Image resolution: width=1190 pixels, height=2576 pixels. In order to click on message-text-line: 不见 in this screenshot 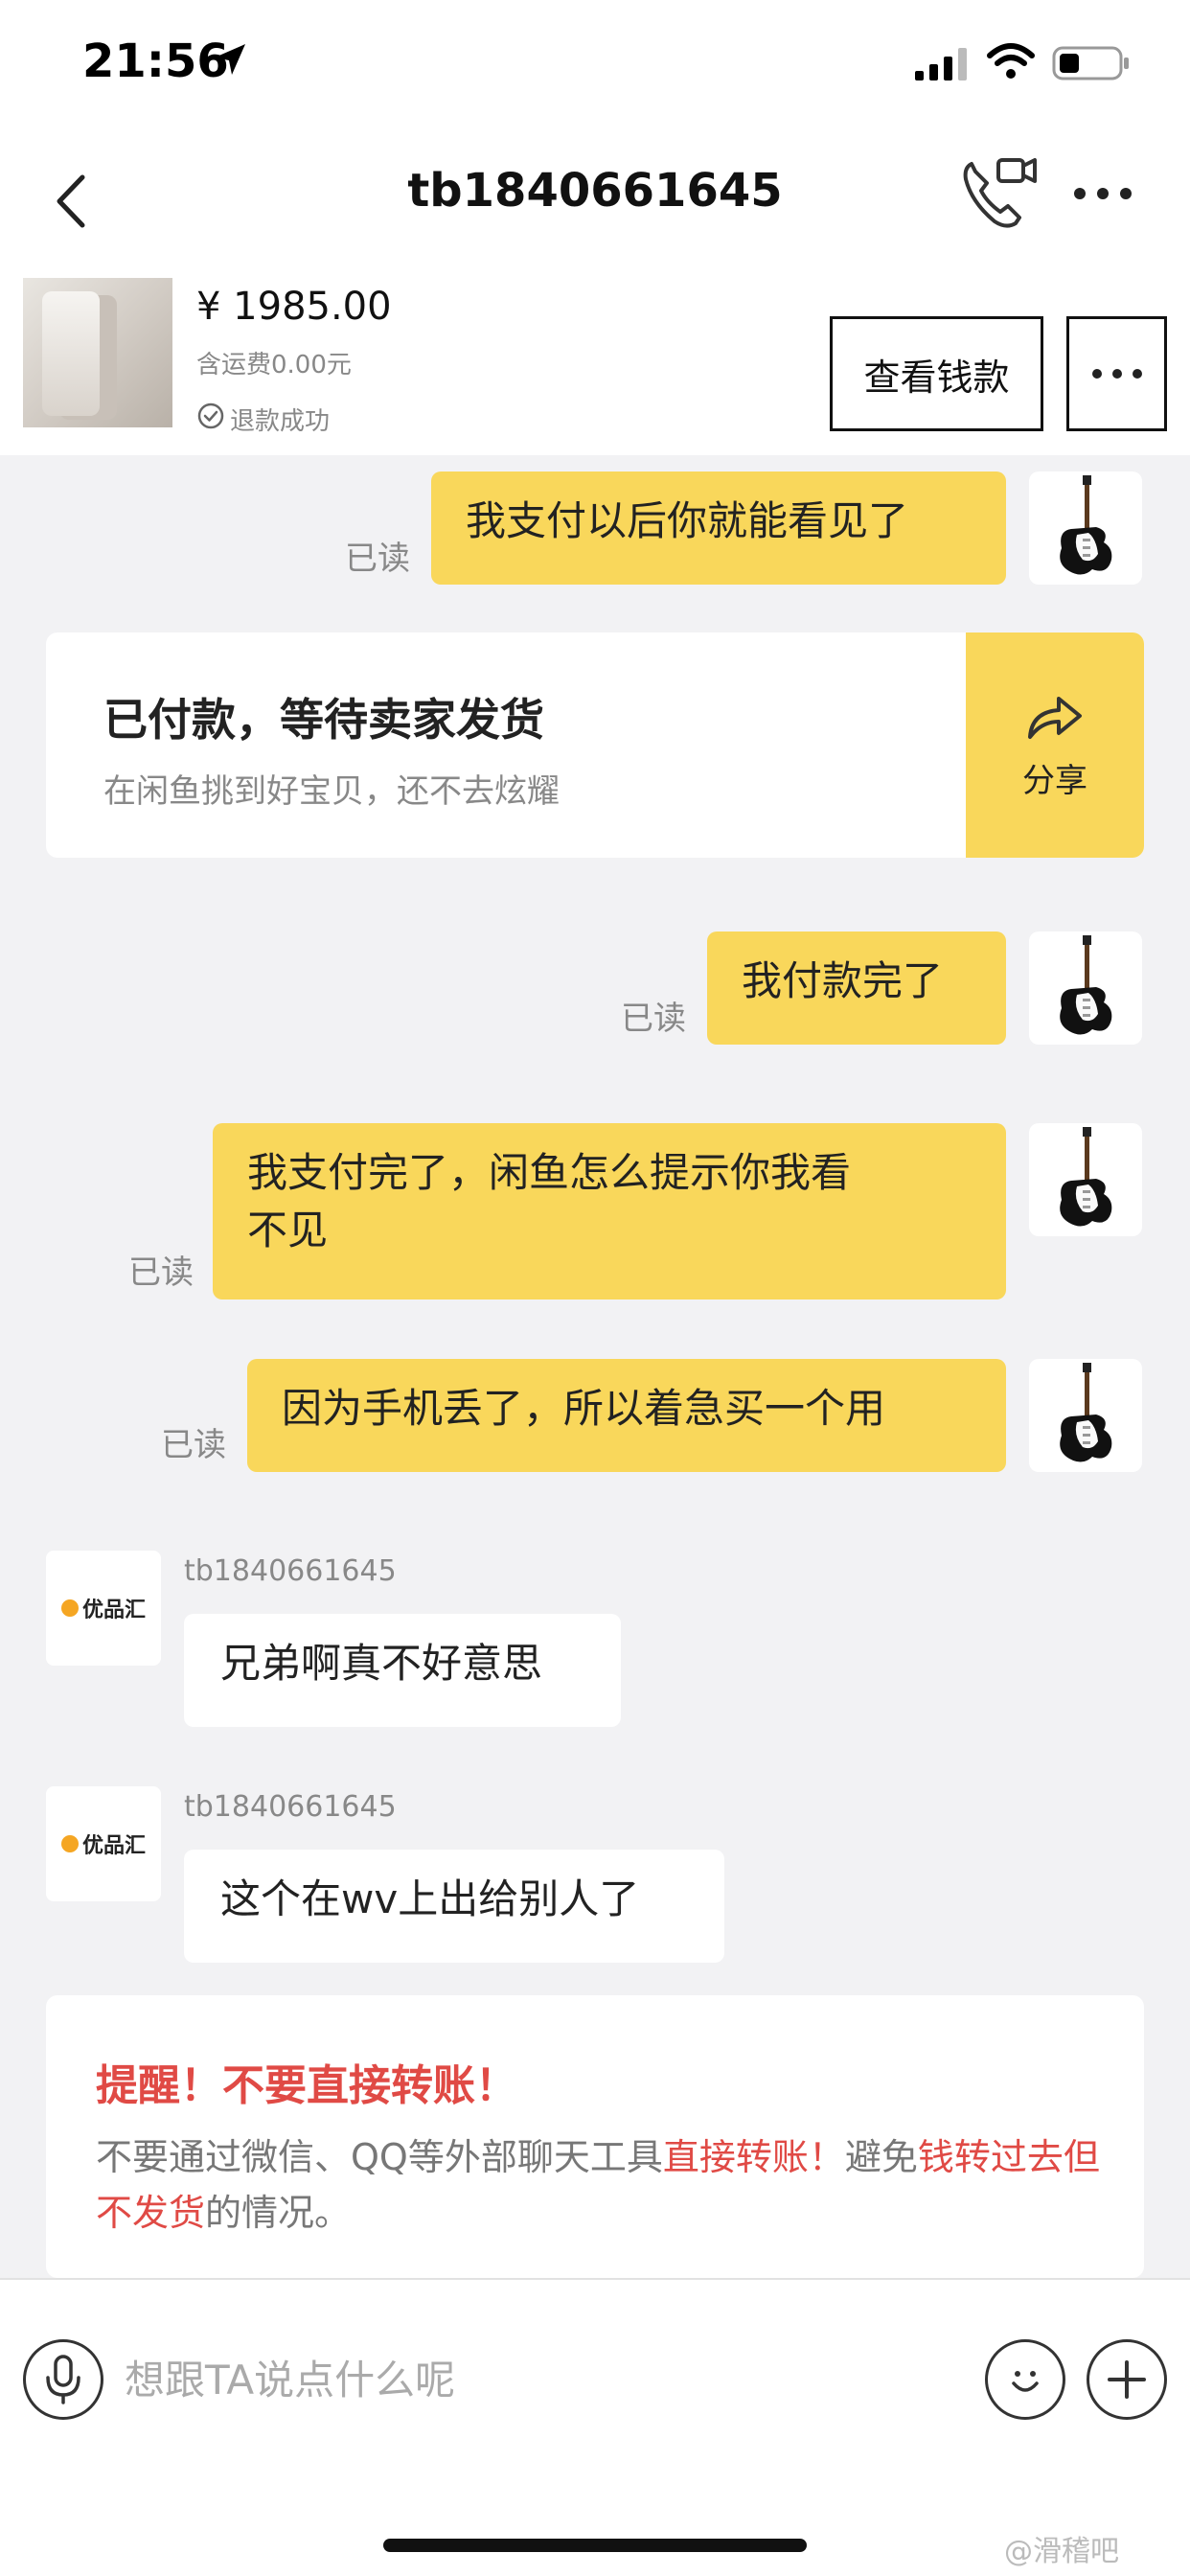, I will do `click(288, 1230)`.